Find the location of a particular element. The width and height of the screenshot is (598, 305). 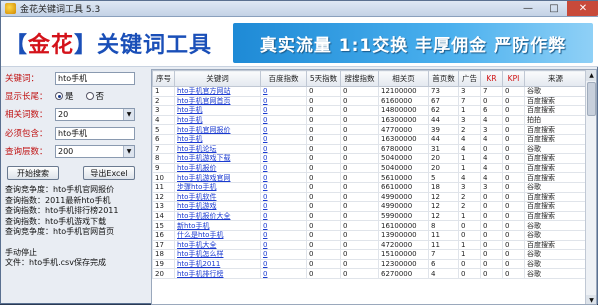

display-yes-radio is located at coordinates (59, 96).